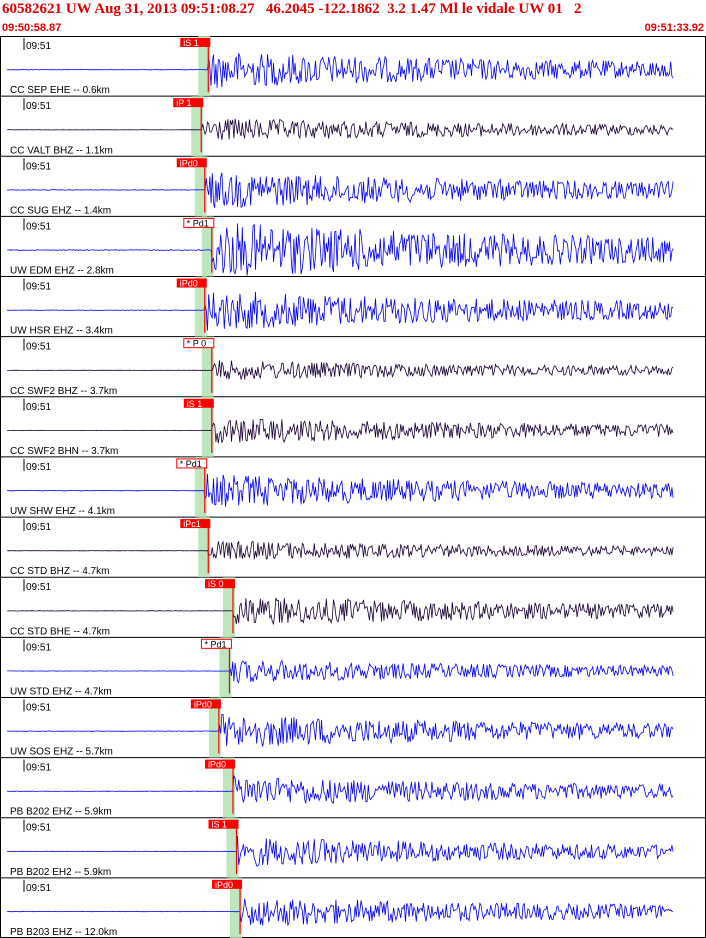 The image size is (706, 938). I want to click on end-time: 09:51:33.92, so click(674, 28).